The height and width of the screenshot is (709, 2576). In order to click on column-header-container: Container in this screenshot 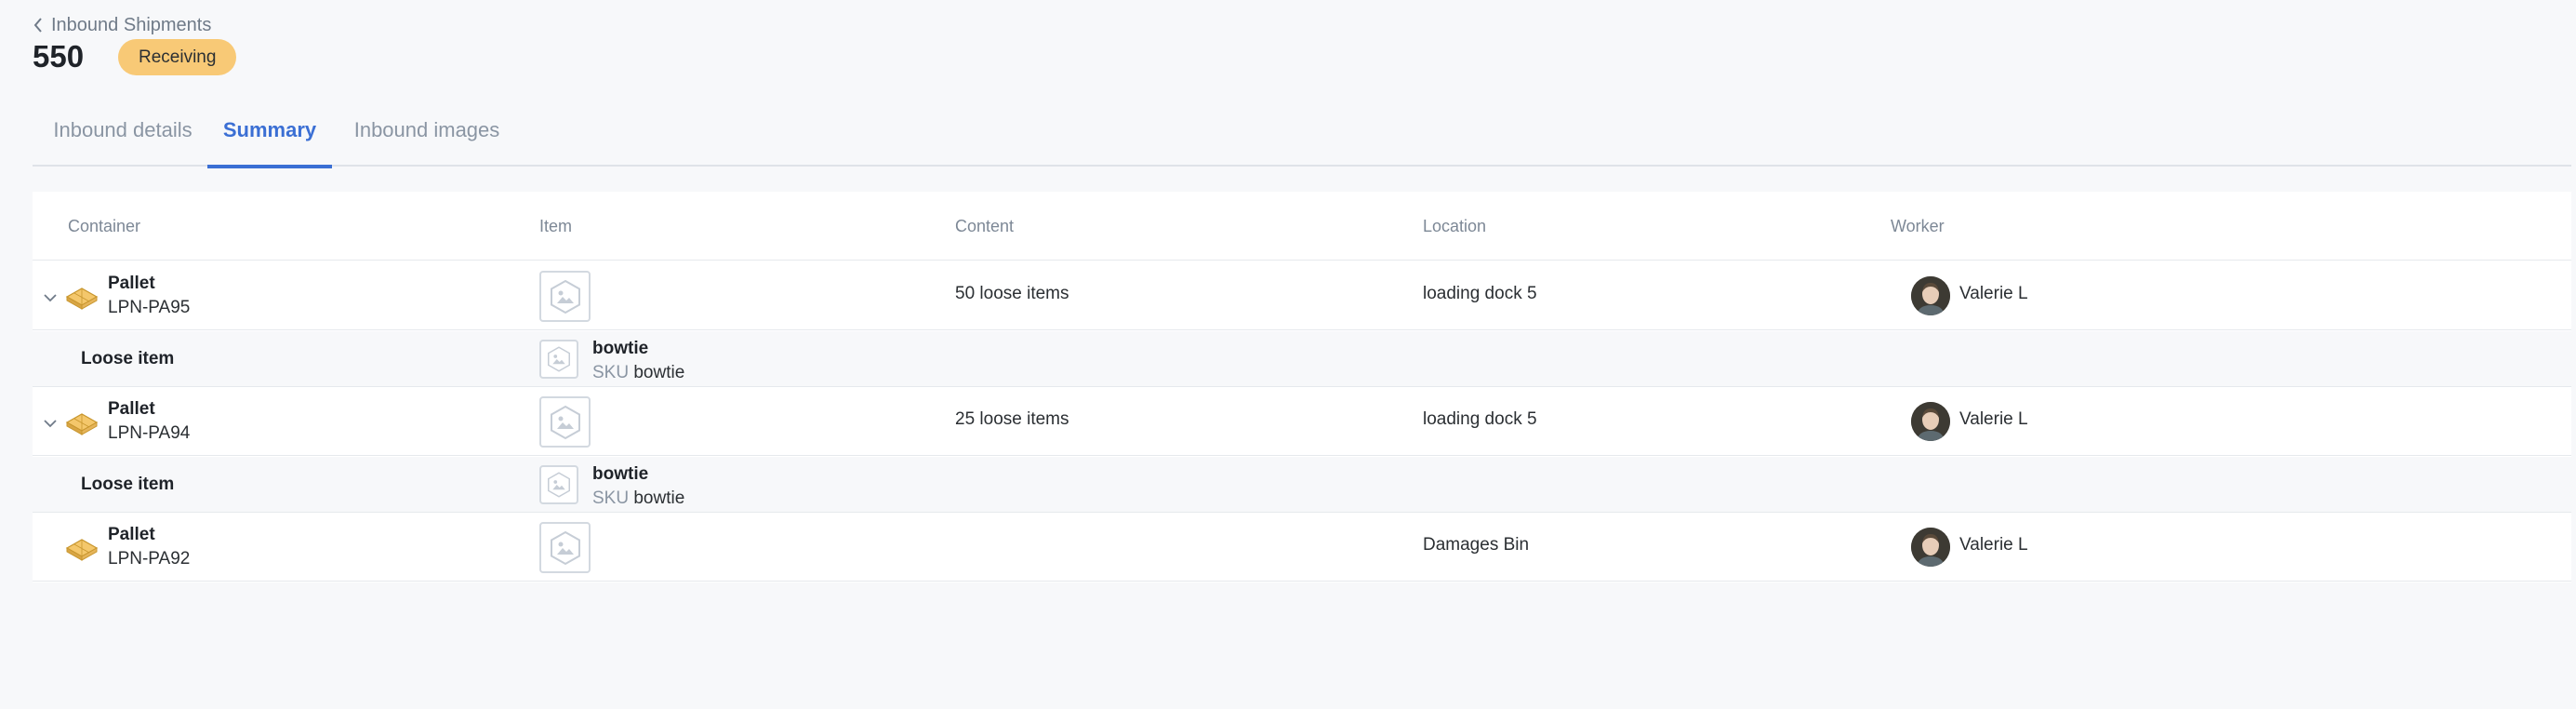, I will do `click(104, 226)`.